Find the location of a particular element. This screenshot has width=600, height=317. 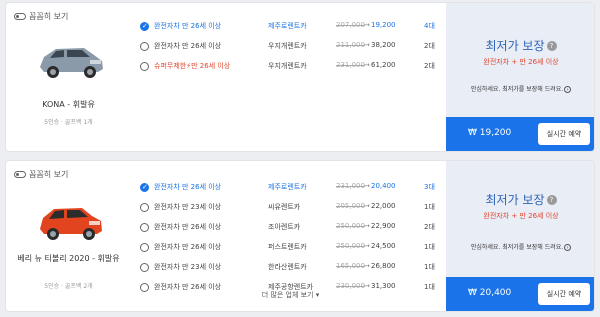

discount-price: 26,800 is located at coordinates (383, 266).